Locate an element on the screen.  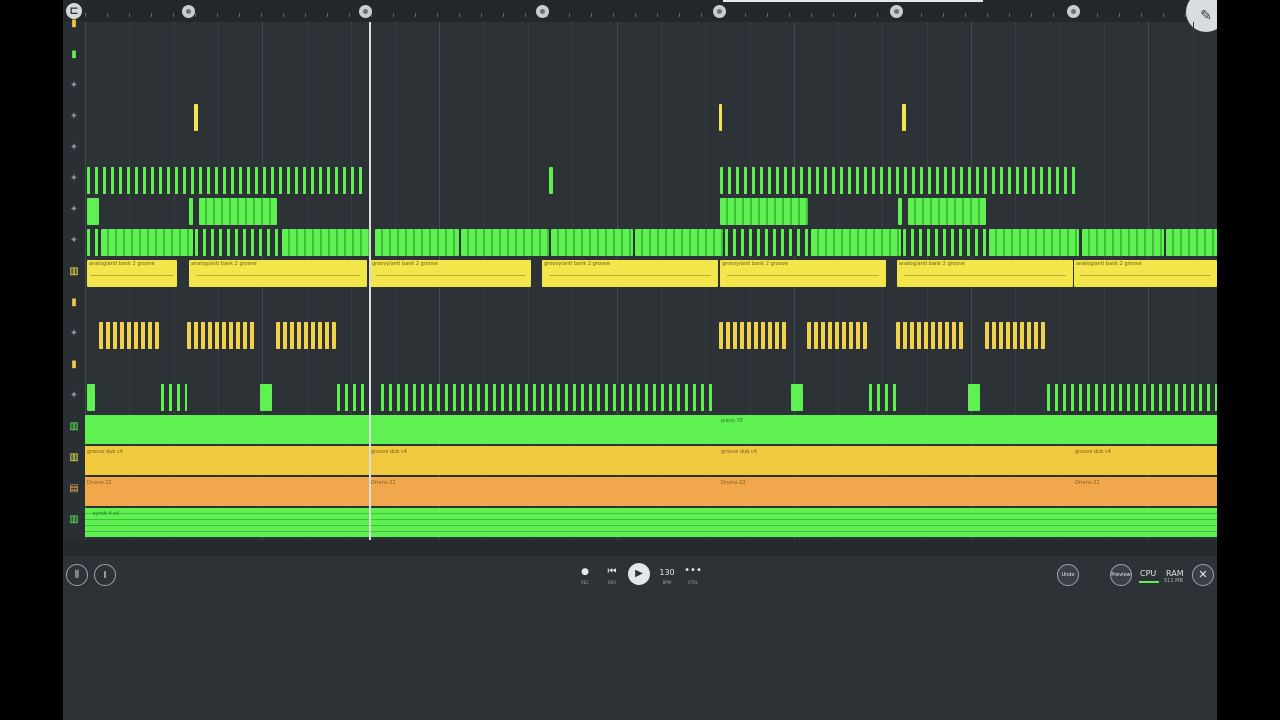
close-button: ✕ is located at coordinates (1203, 575).